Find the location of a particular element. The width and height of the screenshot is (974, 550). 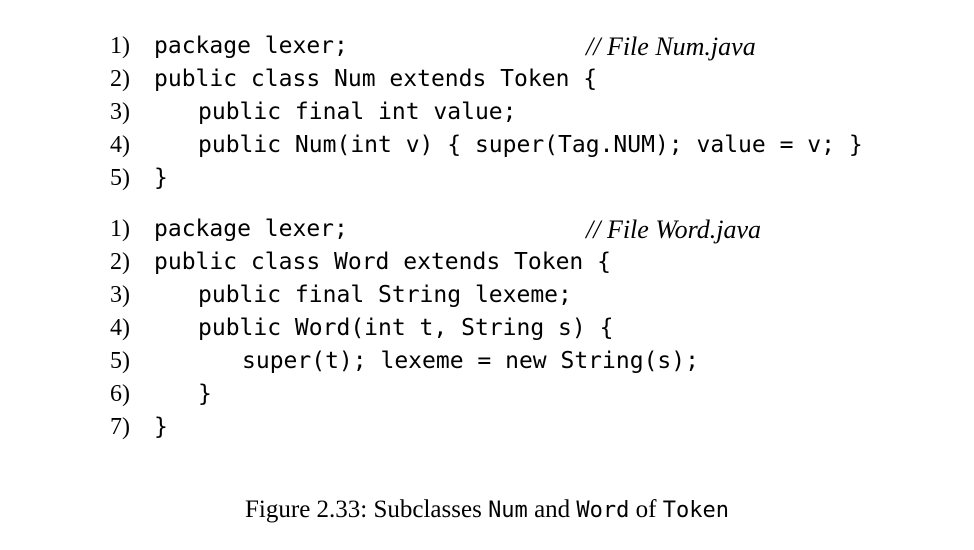

code-text: public class Word extends Token { is located at coordinates (382, 262).